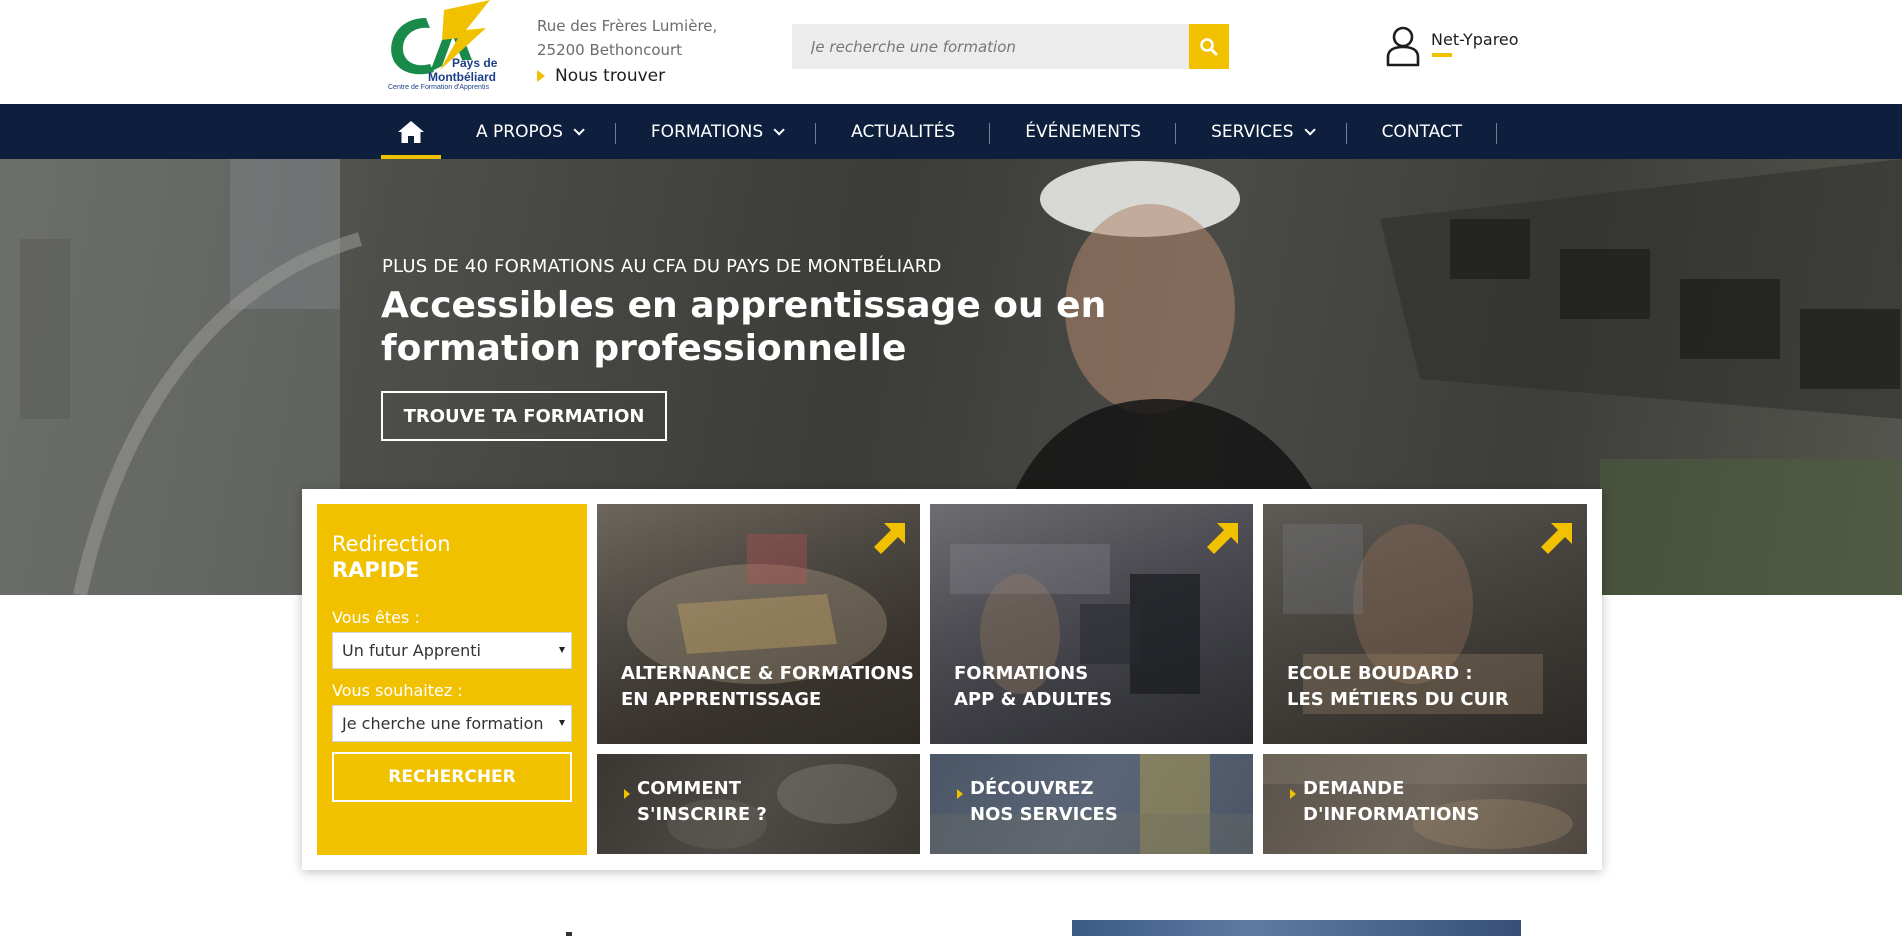 This screenshot has width=1902, height=936. What do you see at coordinates (569, 934) in the screenshot?
I see `section-heading-fragment` at bounding box center [569, 934].